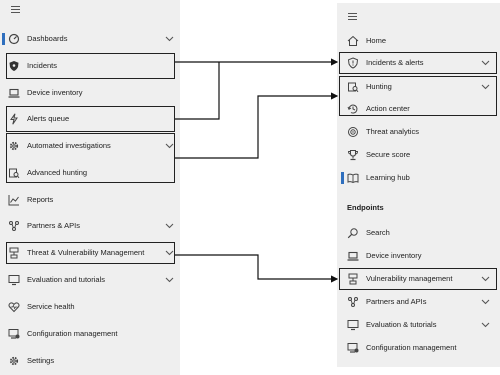 The height and width of the screenshot is (375, 500). Describe the element at coordinates (57, 172) in the screenshot. I see `nav-label: Advanced hunting` at that location.